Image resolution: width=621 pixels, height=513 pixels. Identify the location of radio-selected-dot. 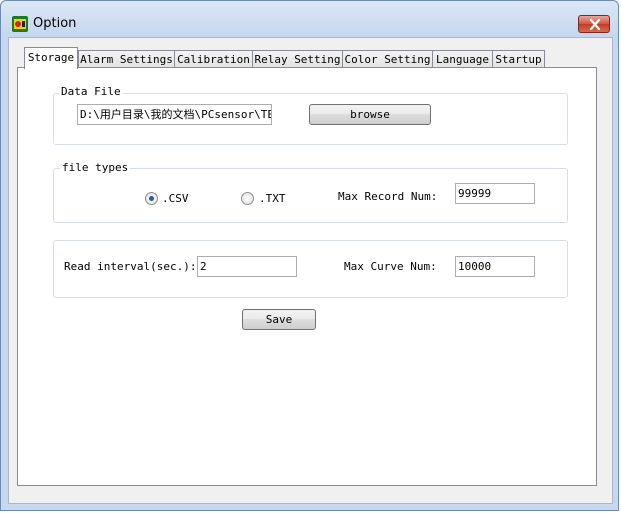
(151, 198).